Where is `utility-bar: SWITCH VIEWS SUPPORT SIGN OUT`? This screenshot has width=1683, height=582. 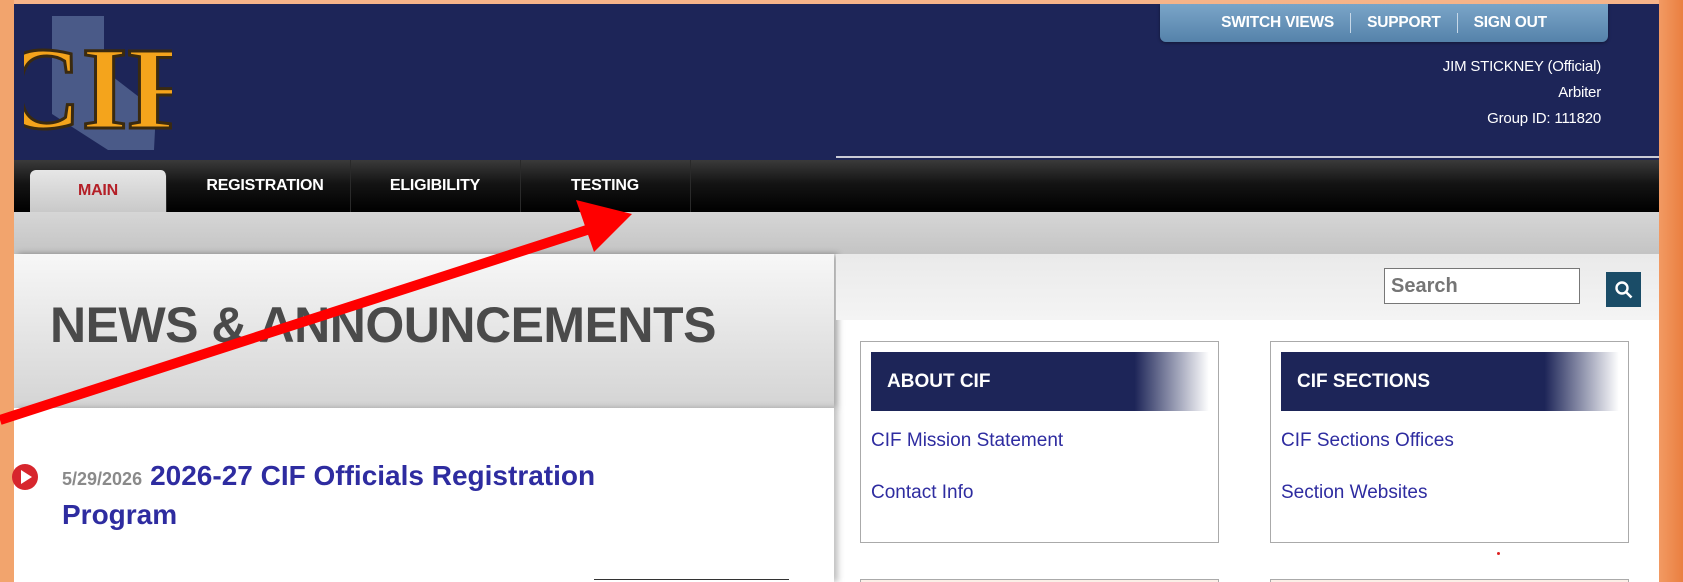 utility-bar: SWITCH VIEWS SUPPORT SIGN OUT is located at coordinates (1384, 23).